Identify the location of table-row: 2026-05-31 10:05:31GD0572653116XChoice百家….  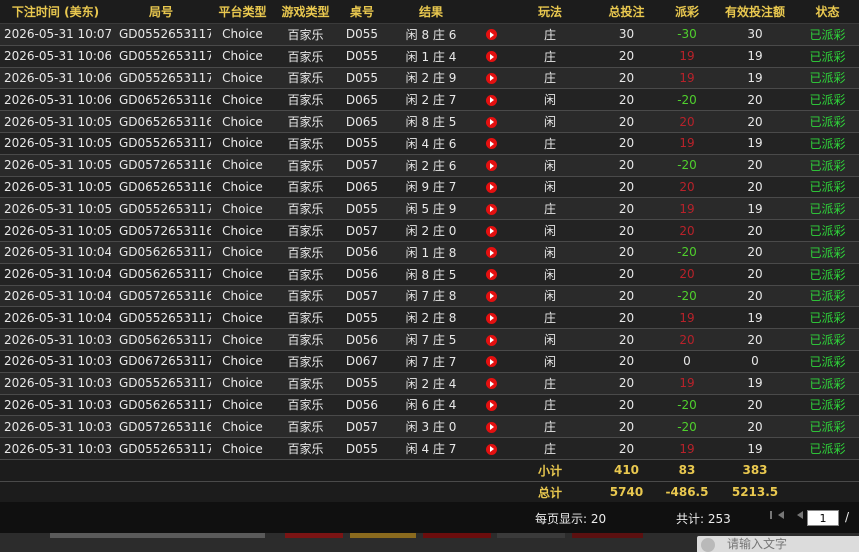
(429, 165).